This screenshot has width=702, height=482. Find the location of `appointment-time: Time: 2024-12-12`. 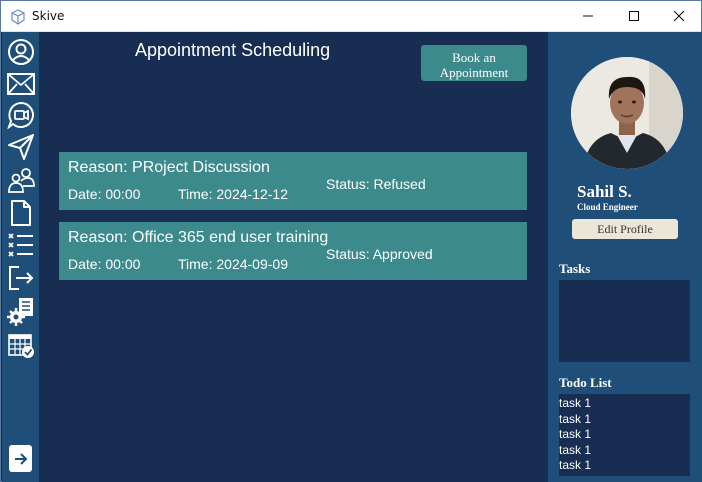

appointment-time: Time: 2024-12-12 is located at coordinates (233, 194).